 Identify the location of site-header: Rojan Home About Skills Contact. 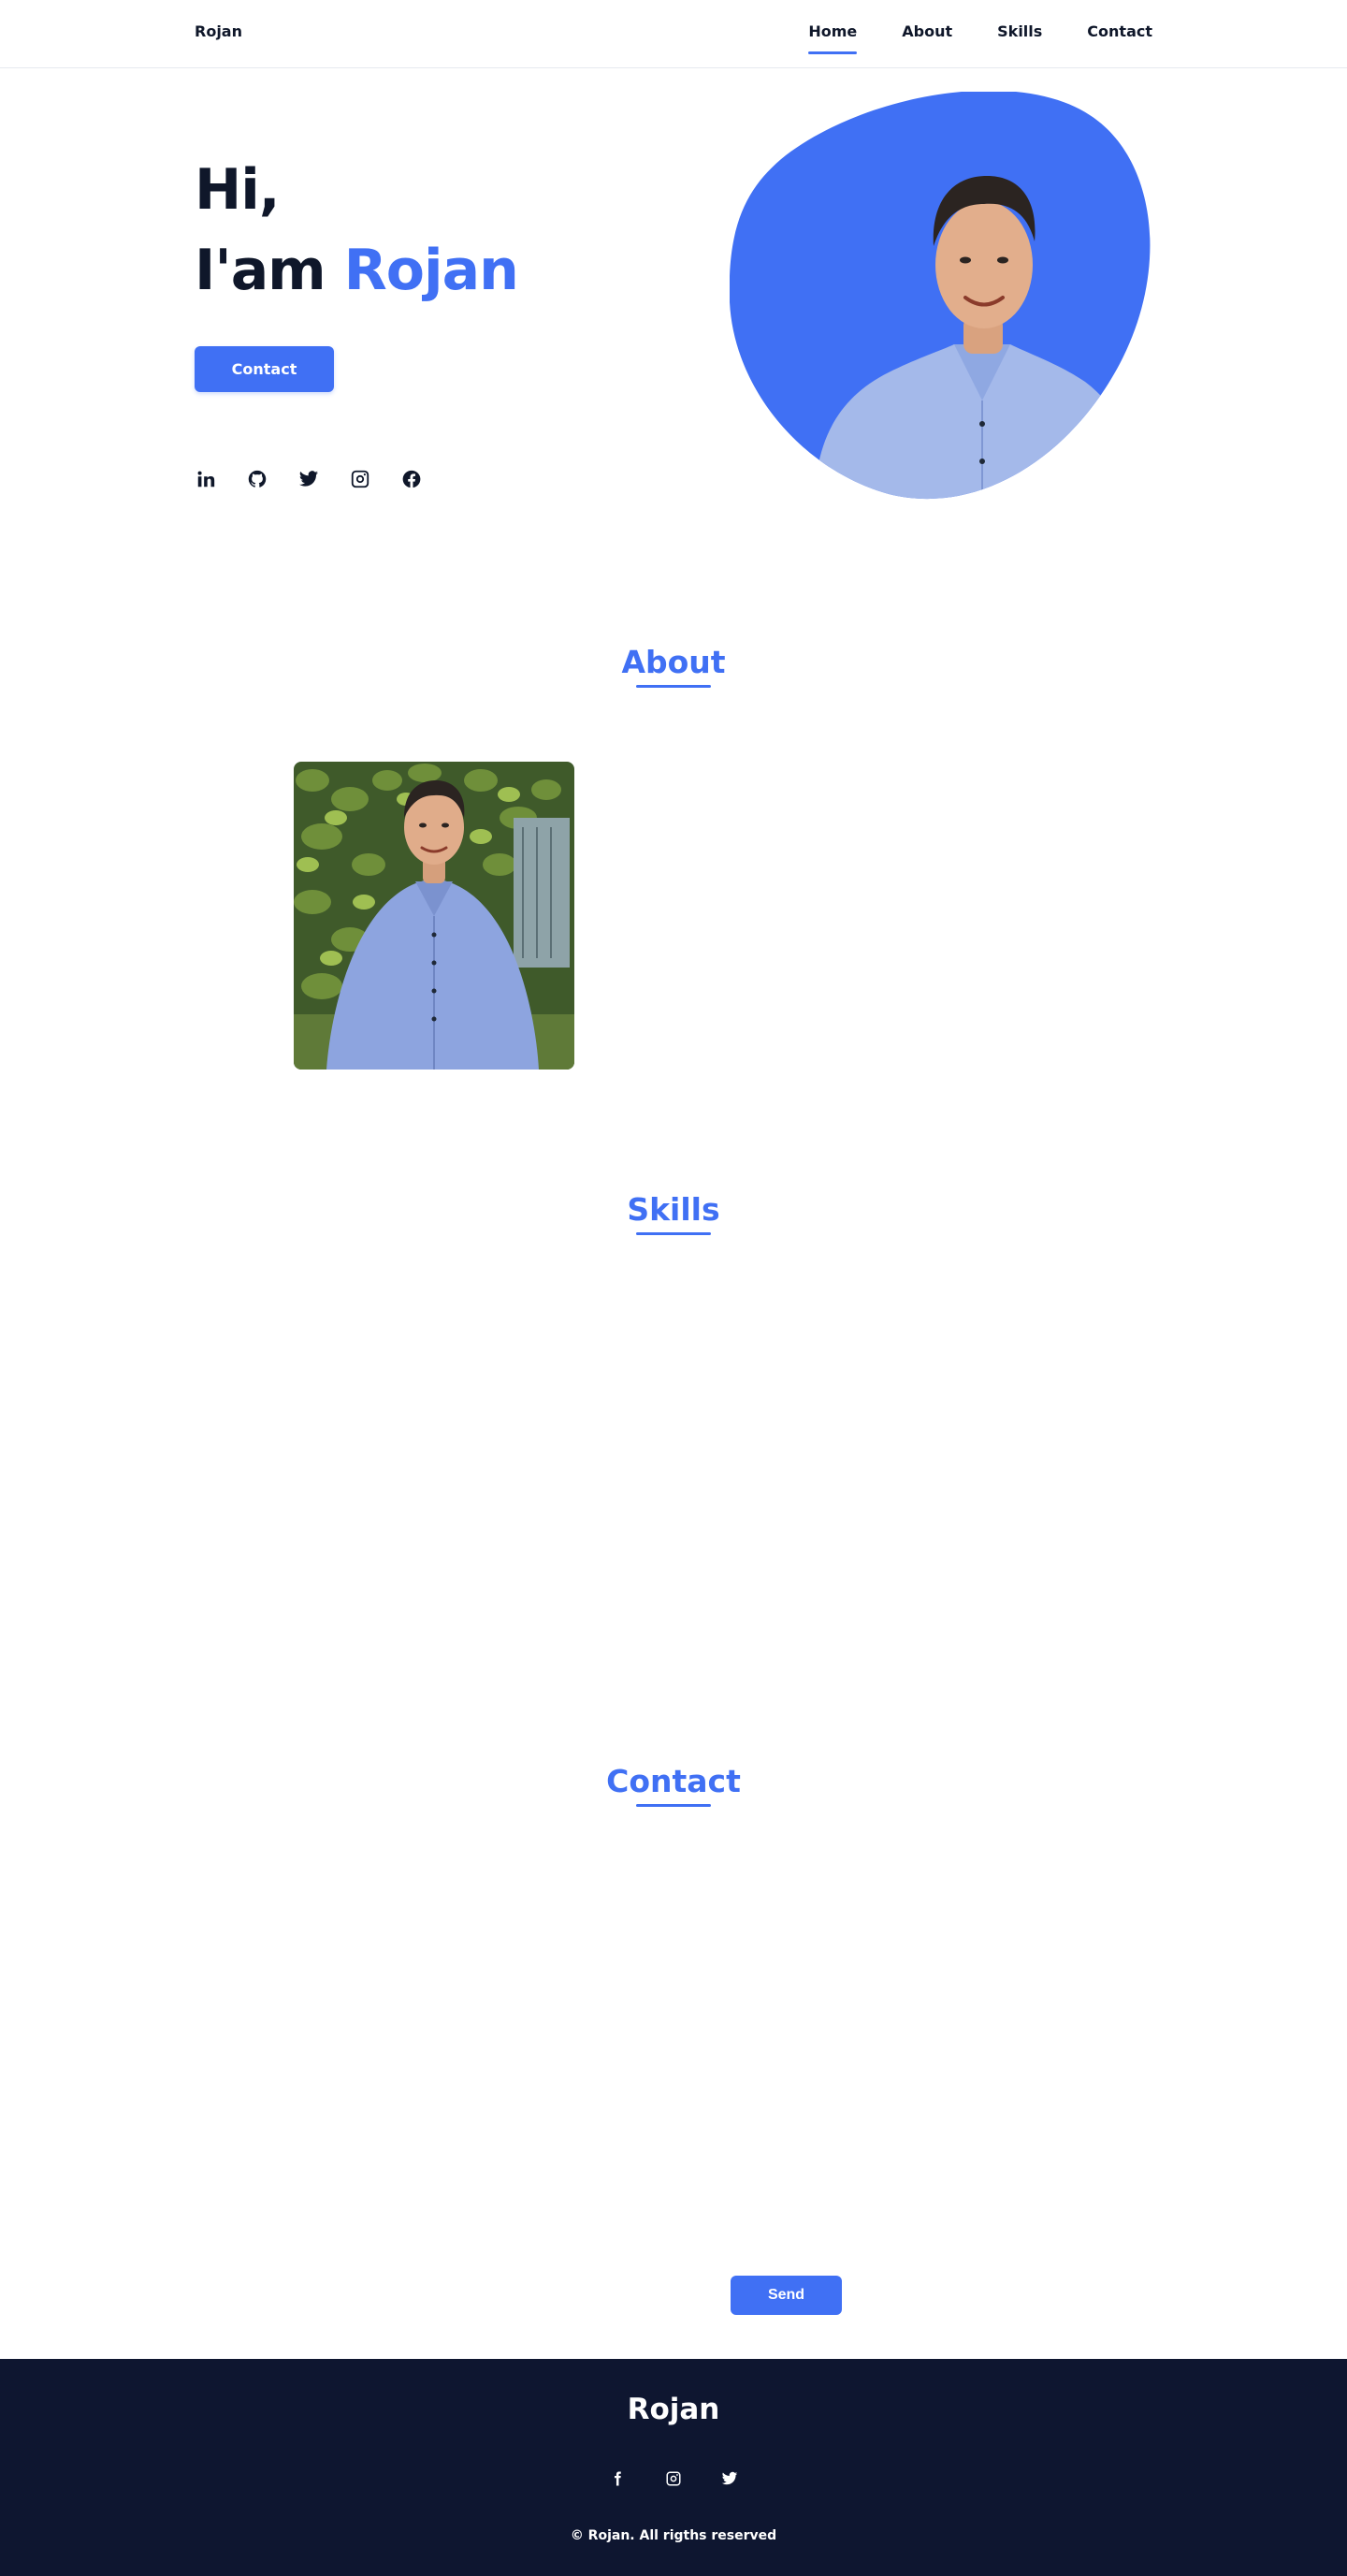
(674, 34).